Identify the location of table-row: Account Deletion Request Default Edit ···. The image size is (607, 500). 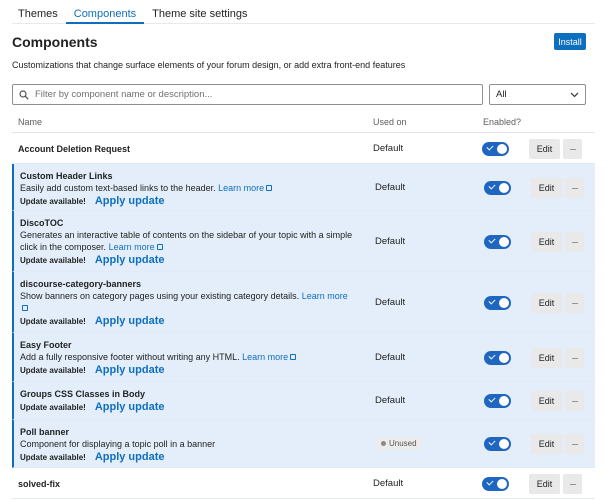
(303, 148).